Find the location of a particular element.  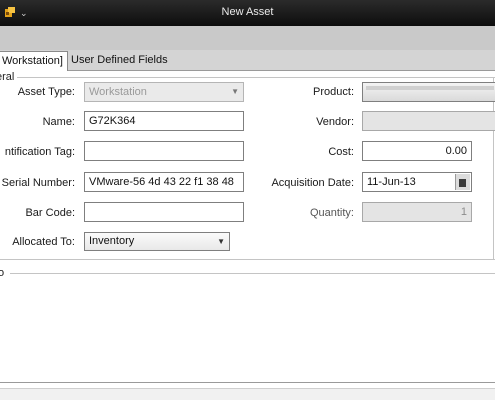

bottom-strip is located at coordinates (247, 394).